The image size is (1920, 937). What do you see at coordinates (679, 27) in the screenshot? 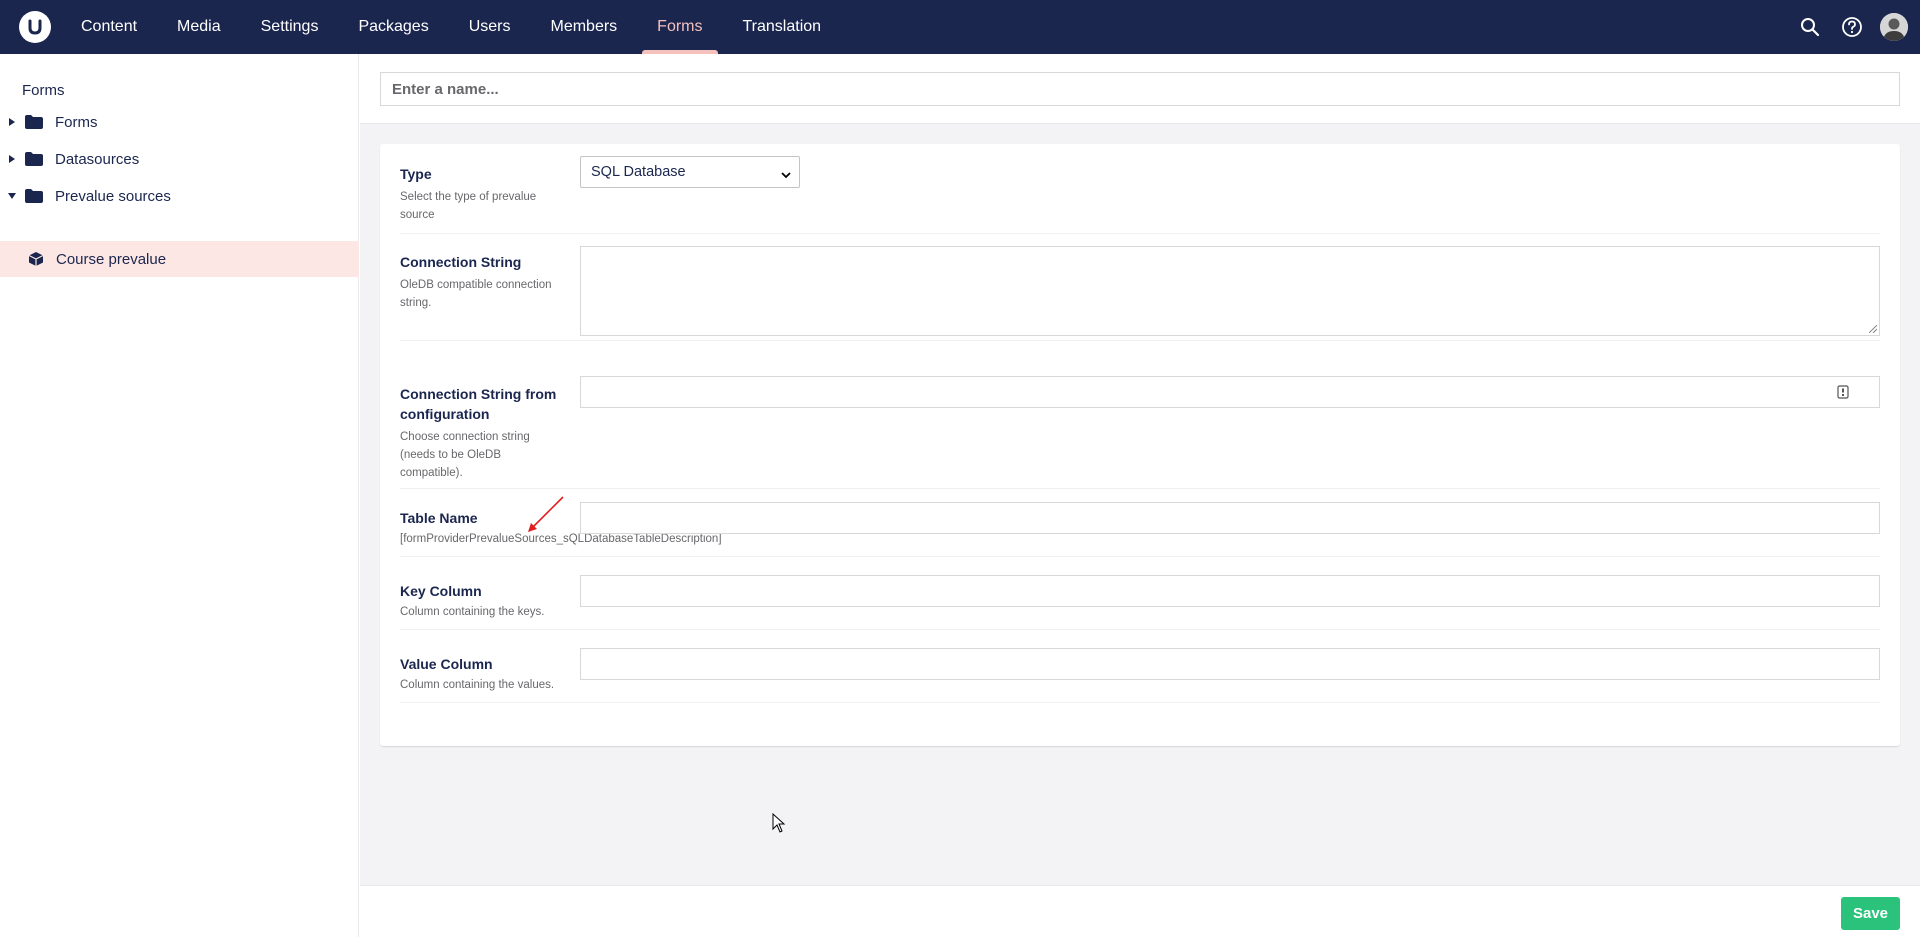
I see `nav-forms: Forms` at bounding box center [679, 27].